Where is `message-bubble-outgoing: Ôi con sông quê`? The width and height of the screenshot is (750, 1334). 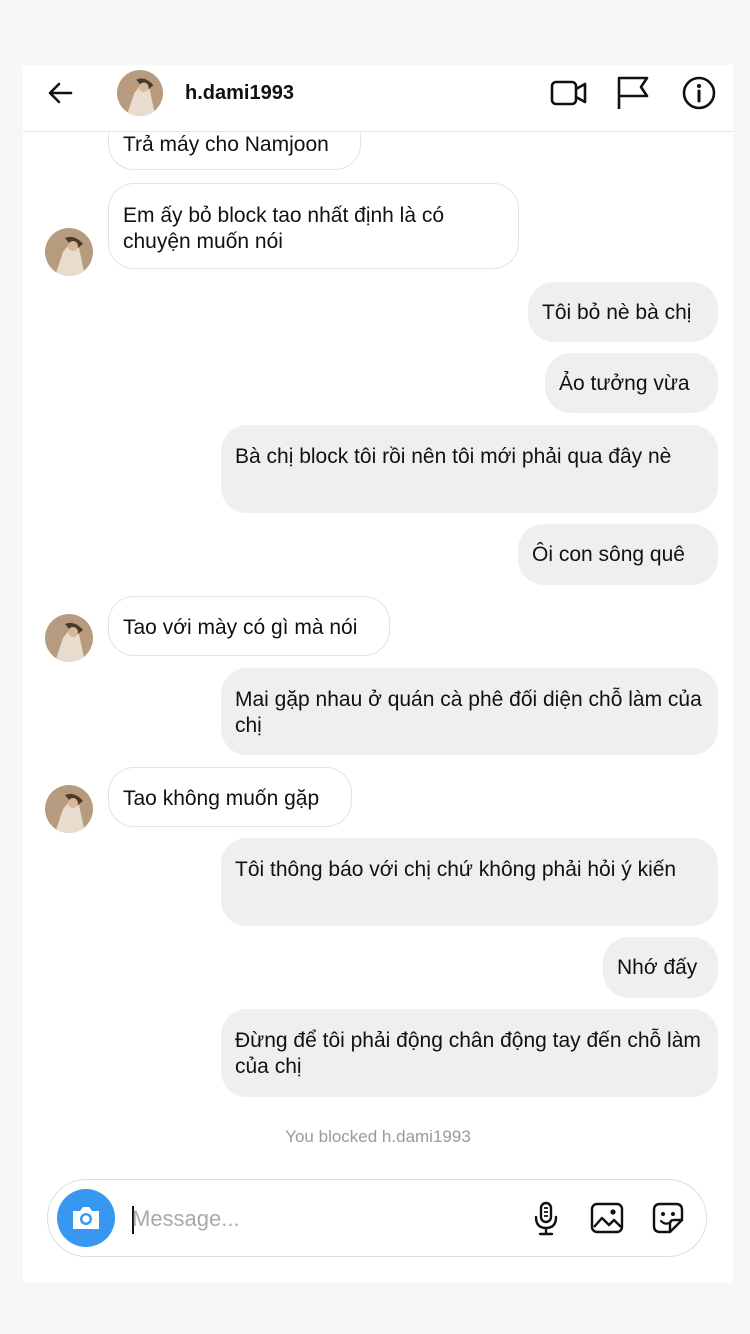
message-bubble-outgoing: Ôi con sông quê is located at coordinates (618, 554).